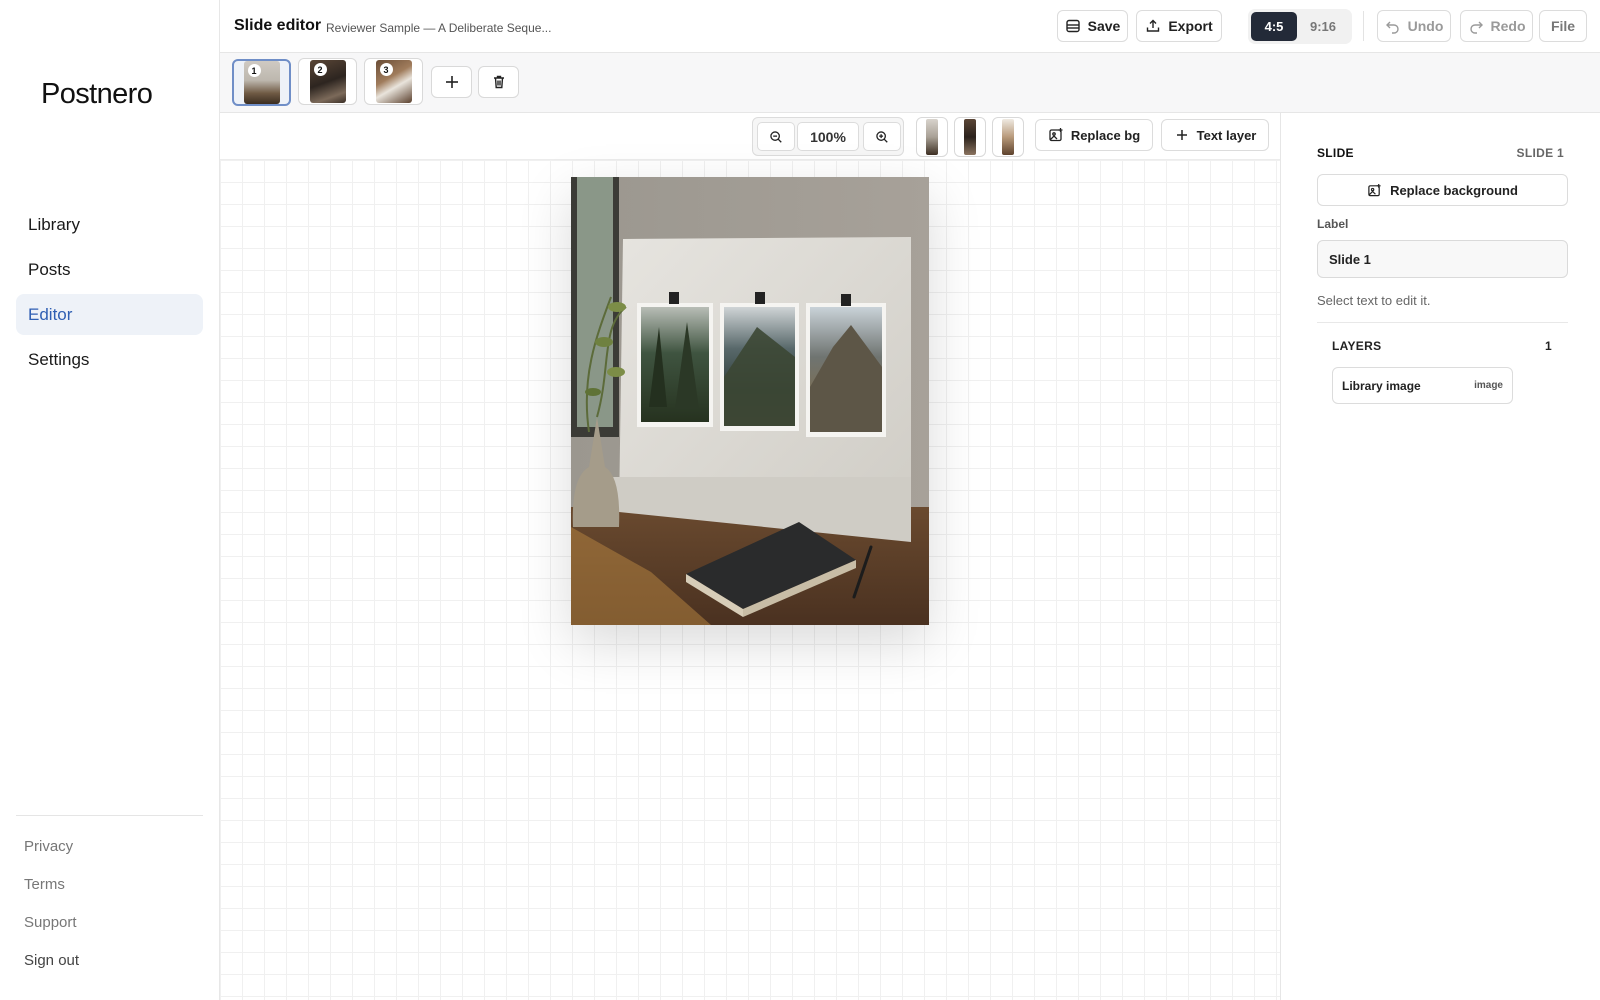 The width and height of the screenshot is (1600, 1000). What do you see at coordinates (1274, 26) in the screenshot?
I see `ratio-option-4-5: 4:5` at bounding box center [1274, 26].